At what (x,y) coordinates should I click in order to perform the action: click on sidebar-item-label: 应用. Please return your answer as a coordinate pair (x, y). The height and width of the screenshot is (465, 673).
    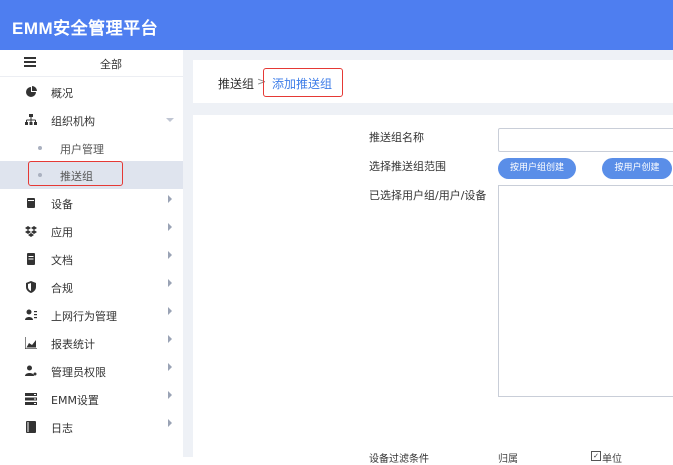
    Looking at the image, I should click on (62, 232).